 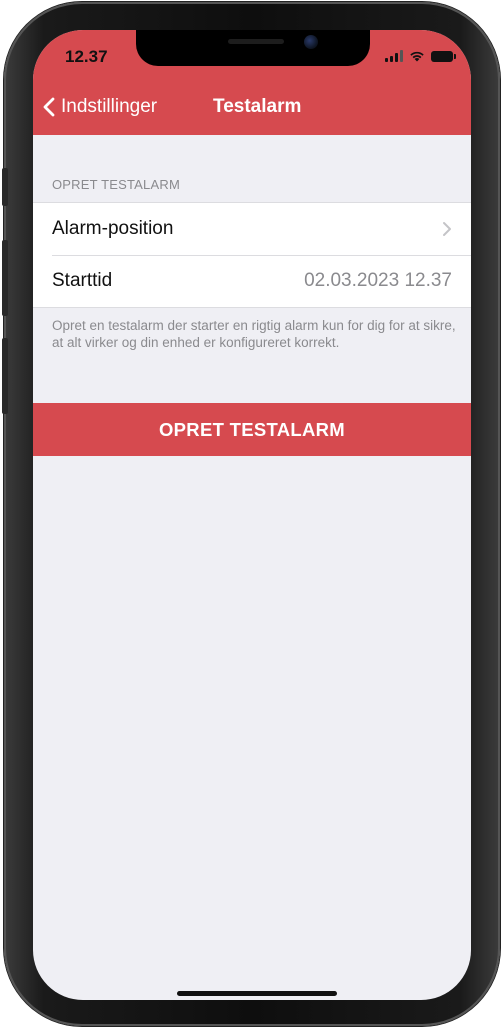 What do you see at coordinates (86, 56) in the screenshot?
I see `status-time: 12.37` at bounding box center [86, 56].